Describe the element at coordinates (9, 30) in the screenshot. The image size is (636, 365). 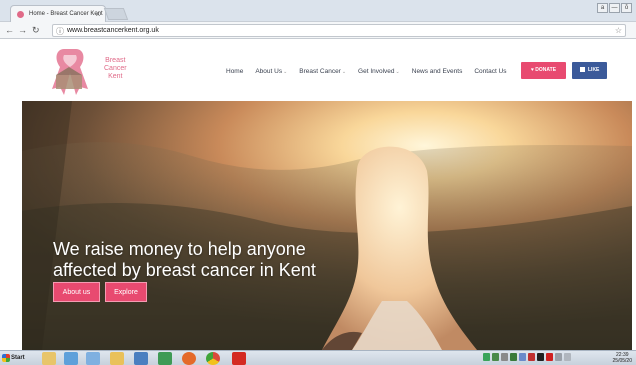
I see `back-arrow-icon: ←` at that location.